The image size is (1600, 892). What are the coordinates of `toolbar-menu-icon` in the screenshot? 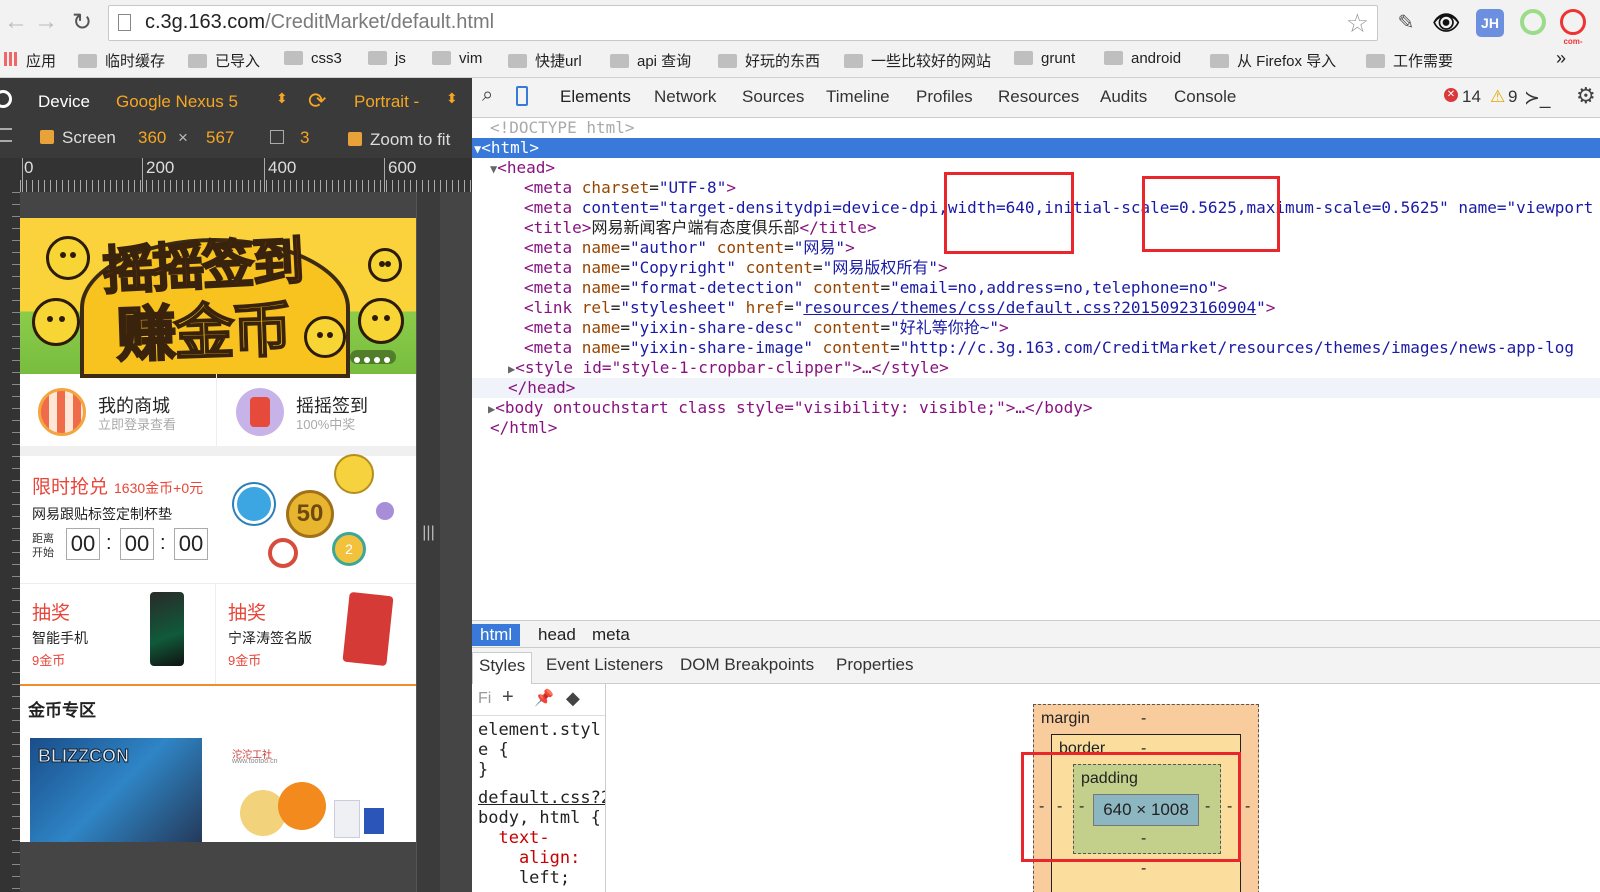 It's located at (6, 135).